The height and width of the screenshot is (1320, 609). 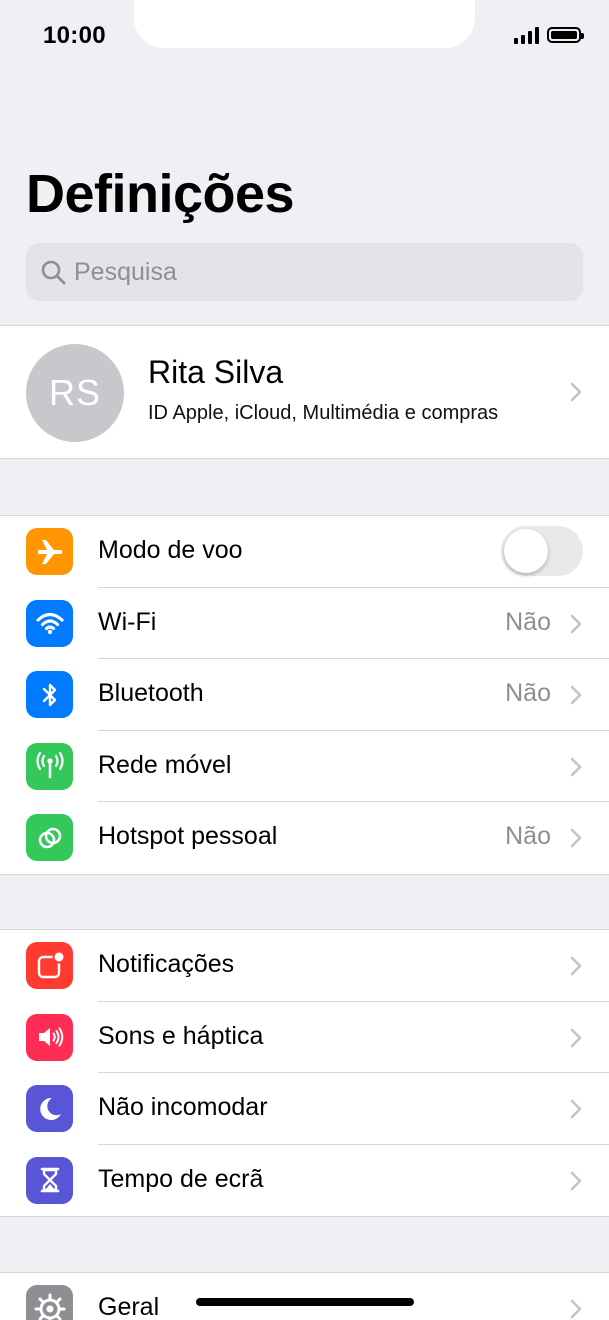 What do you see at coordinates (304, 1037) in the screenshot?
I see `settings-row-sounds-haptics: Sons e háptica` at bounding box center [304, 1037].